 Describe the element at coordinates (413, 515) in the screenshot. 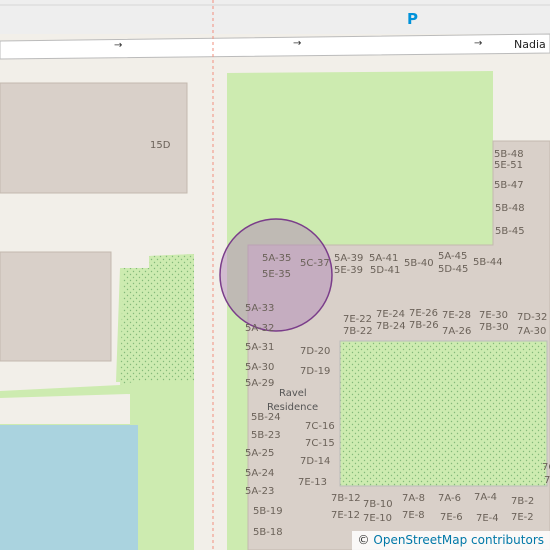

I see `building-label: 7E-8` at that location.